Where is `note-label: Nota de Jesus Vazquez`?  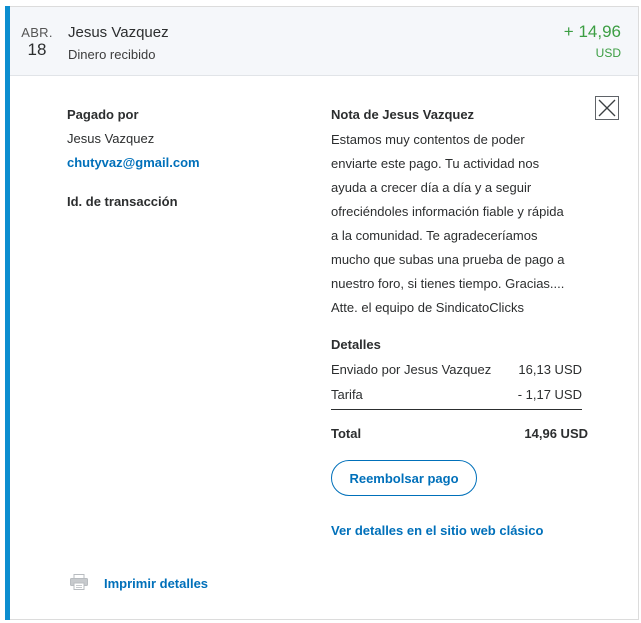 note-label: Nota de Jesus Vazquez is located at coordinates (403, 114).